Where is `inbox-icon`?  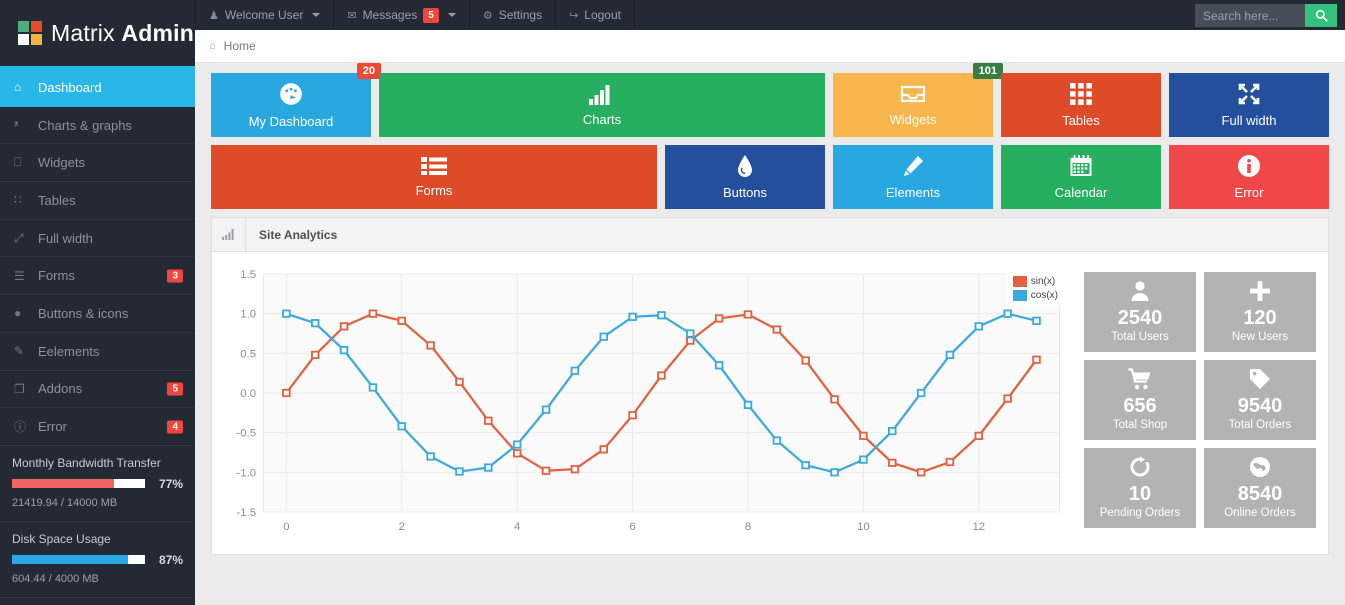 inbox-icon is located at coordinates (913, 97).